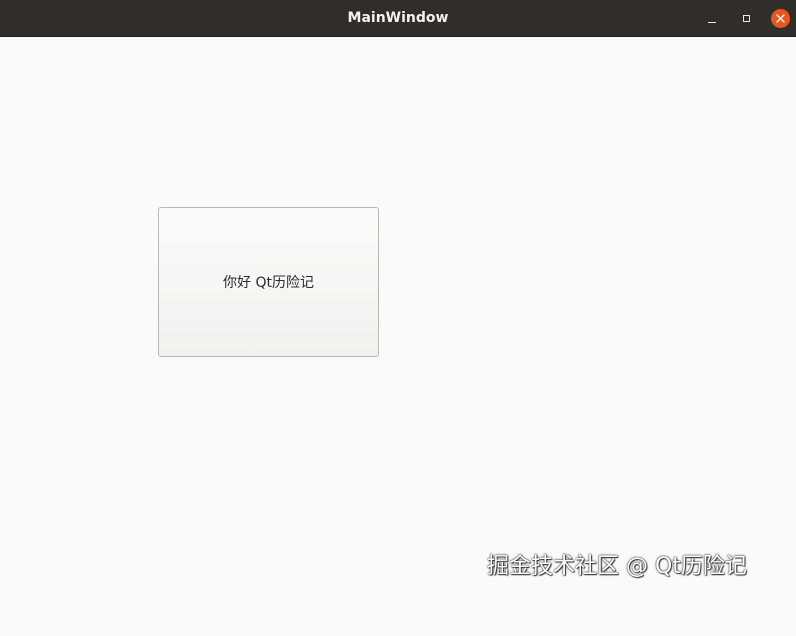 The width and height of the screenshot is (796, 636). I want to click on minimize-icon, so click(712, 22).